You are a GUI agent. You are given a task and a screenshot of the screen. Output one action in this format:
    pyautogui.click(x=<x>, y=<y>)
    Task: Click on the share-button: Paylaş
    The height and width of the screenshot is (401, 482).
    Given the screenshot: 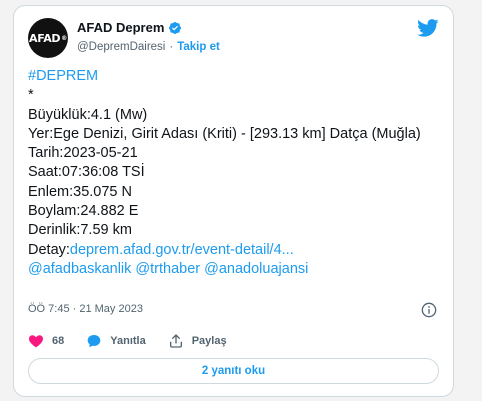 What is the action you would take?
    pyautogui.click(x=197, y=341)
    